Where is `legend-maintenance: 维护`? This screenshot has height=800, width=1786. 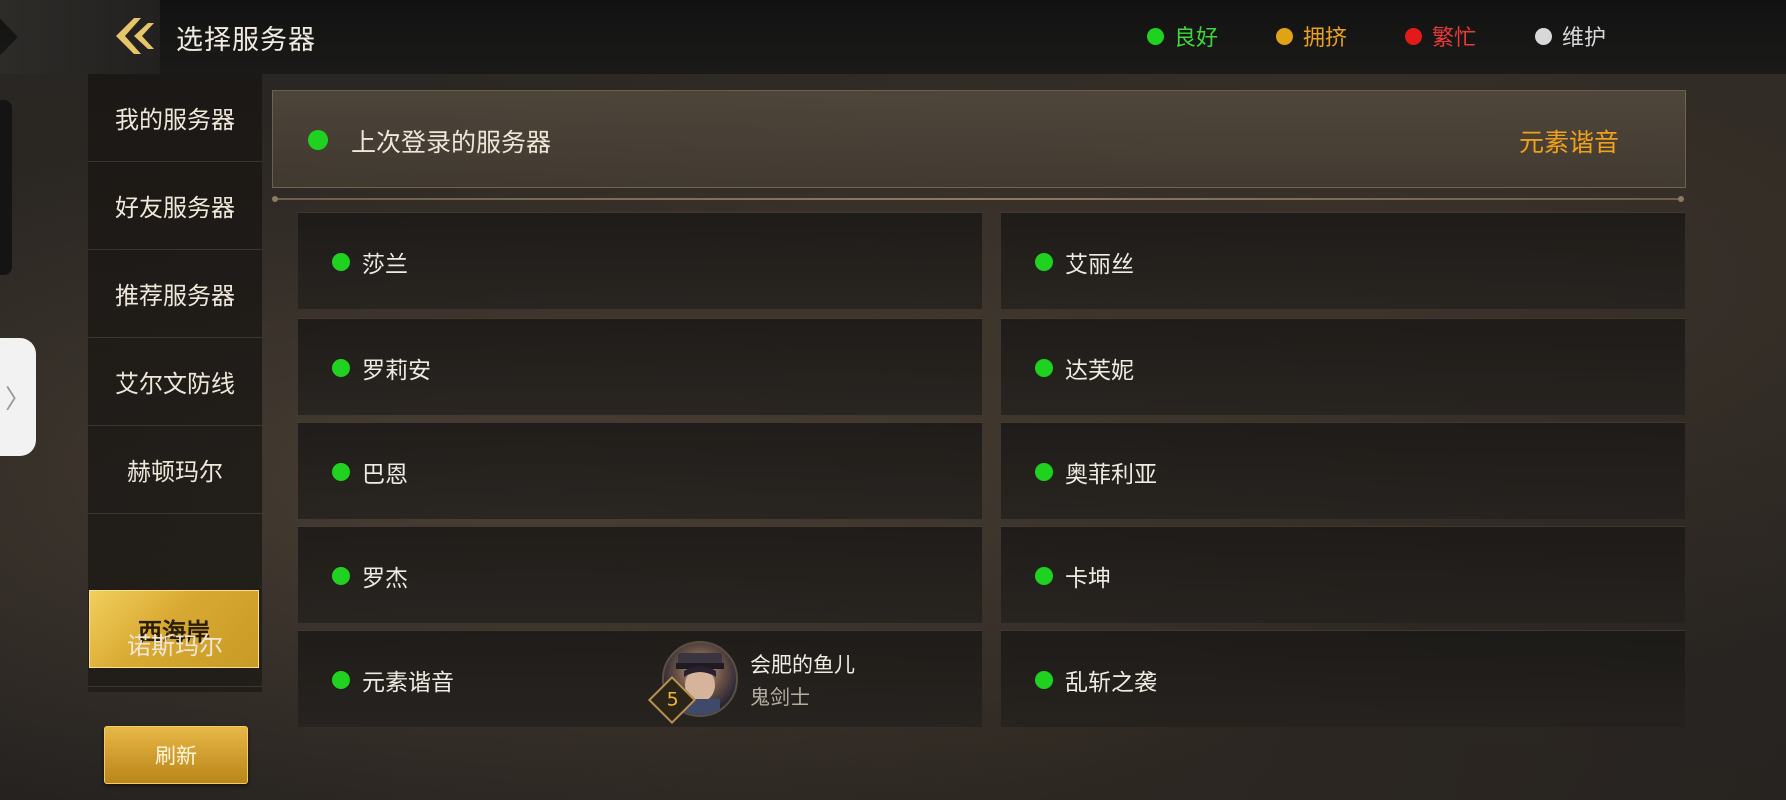
legend-maintenance: 维护 is located at coordinates (1570, 36).